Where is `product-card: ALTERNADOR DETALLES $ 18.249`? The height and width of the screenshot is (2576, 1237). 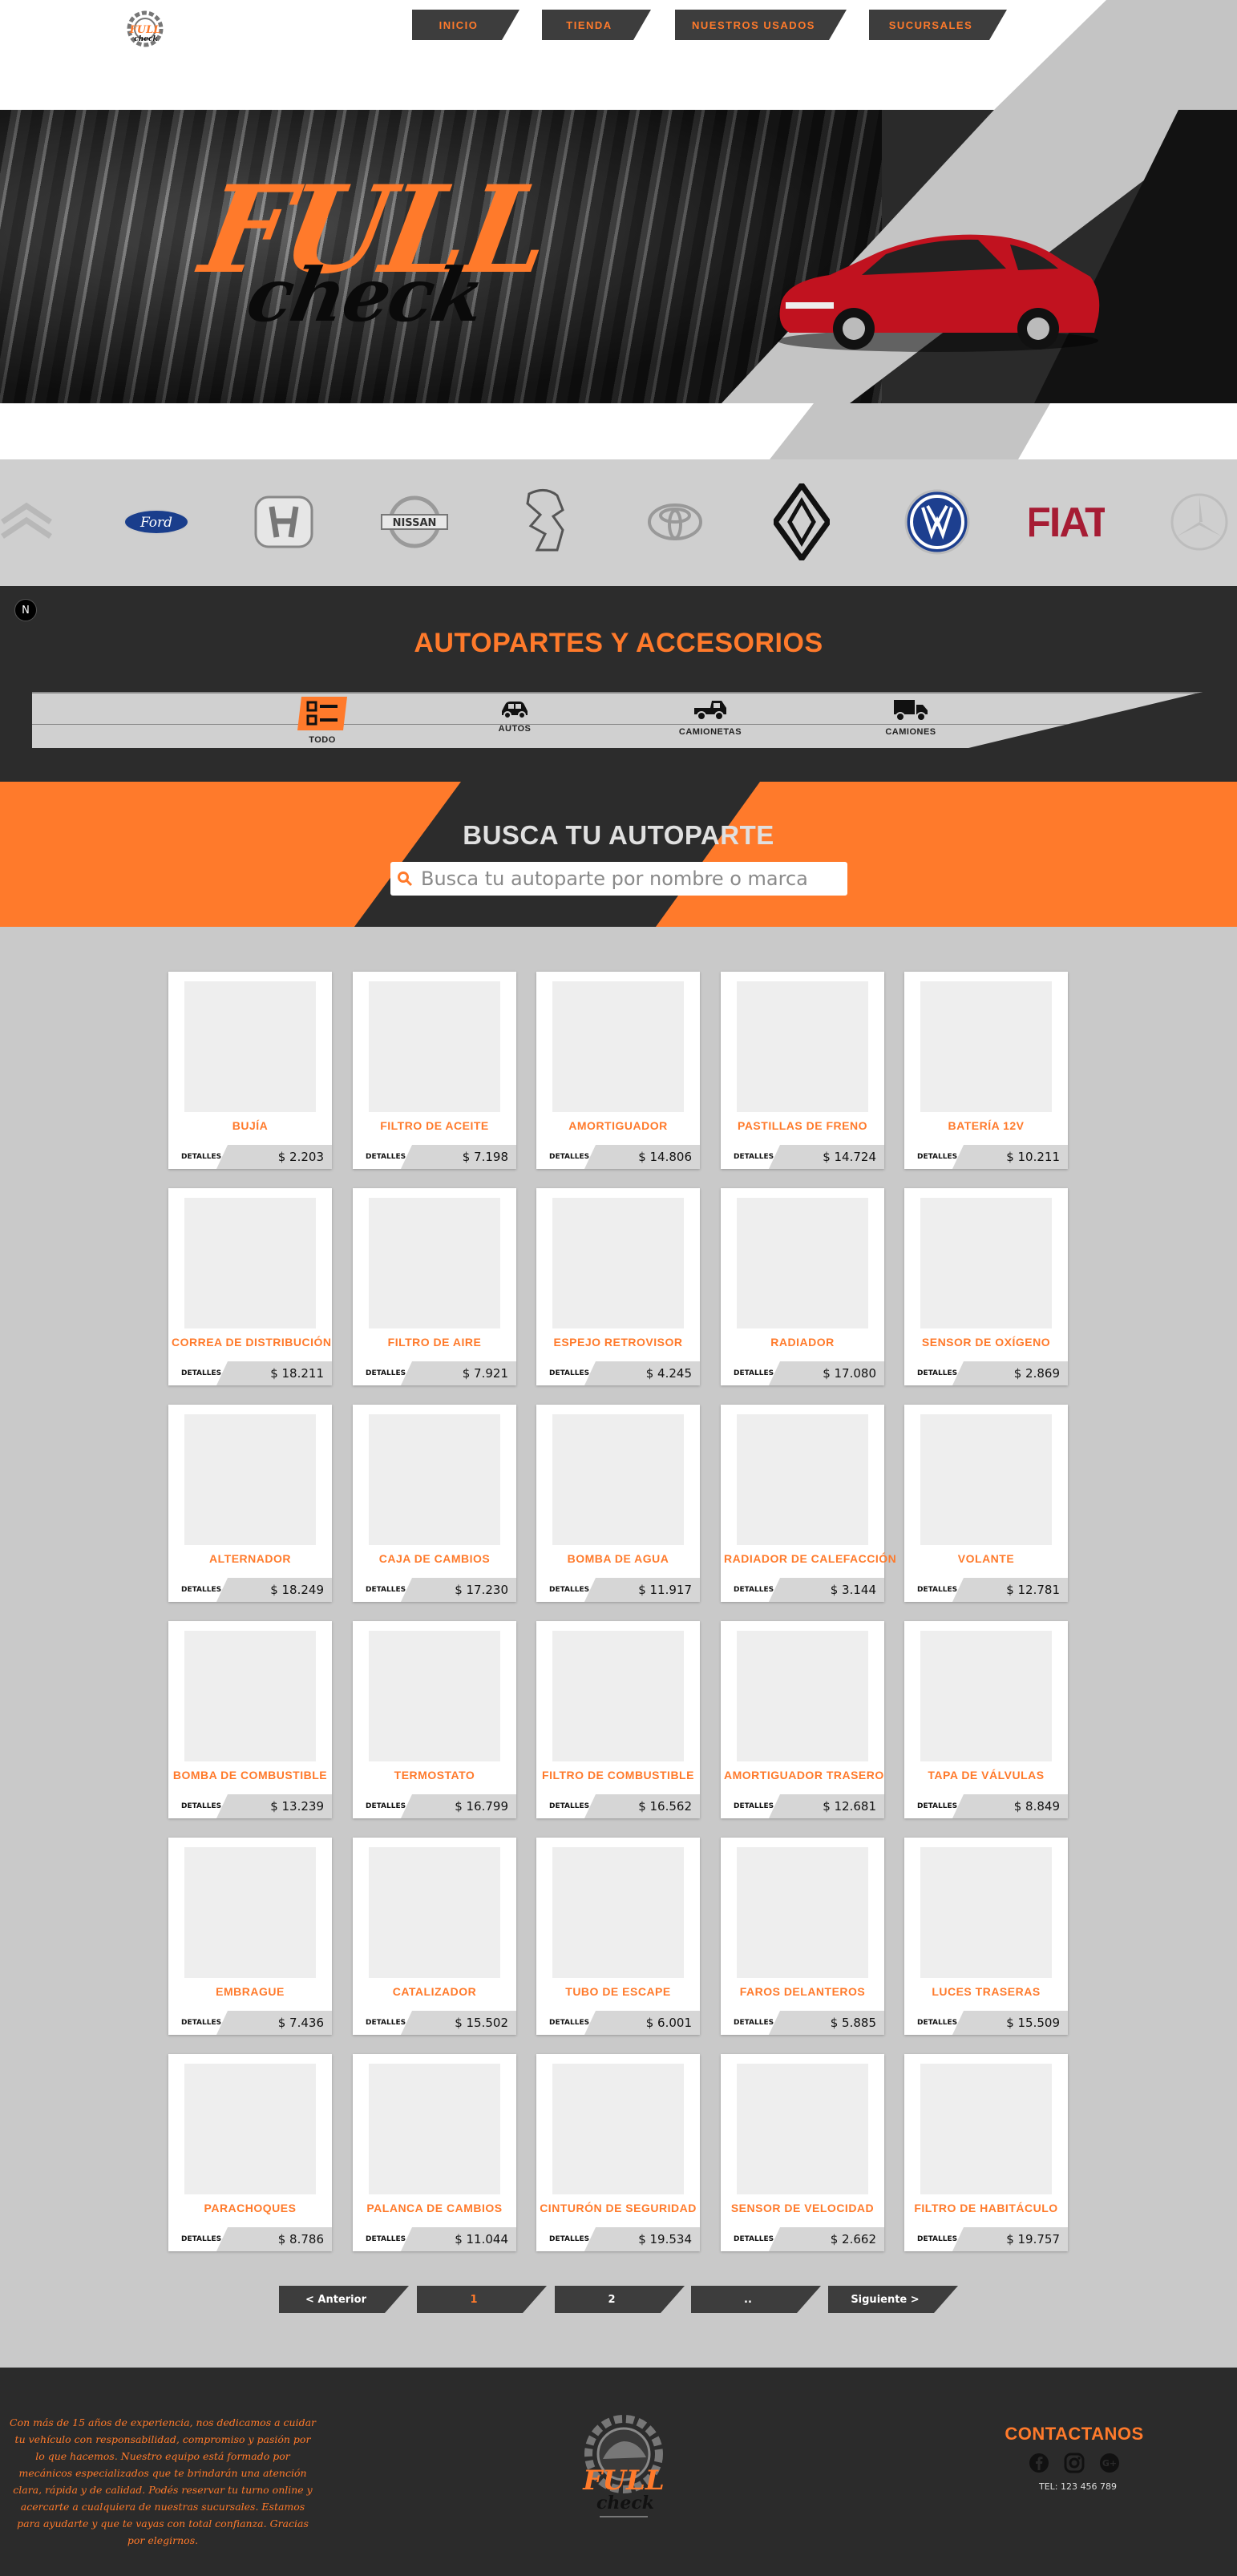 product-card: ALTERNADOR DETALLES $ 18.249 is located at coordinates (250, 1503).